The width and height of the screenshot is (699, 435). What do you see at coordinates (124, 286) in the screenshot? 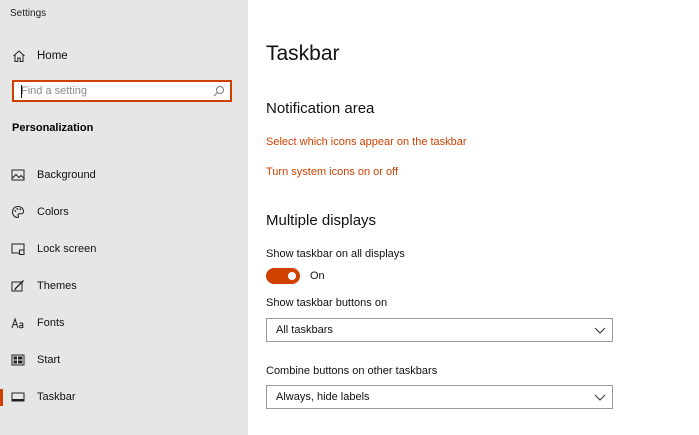
I see `sidebar-item-themes: Themes` at bounding box center [124, 286].